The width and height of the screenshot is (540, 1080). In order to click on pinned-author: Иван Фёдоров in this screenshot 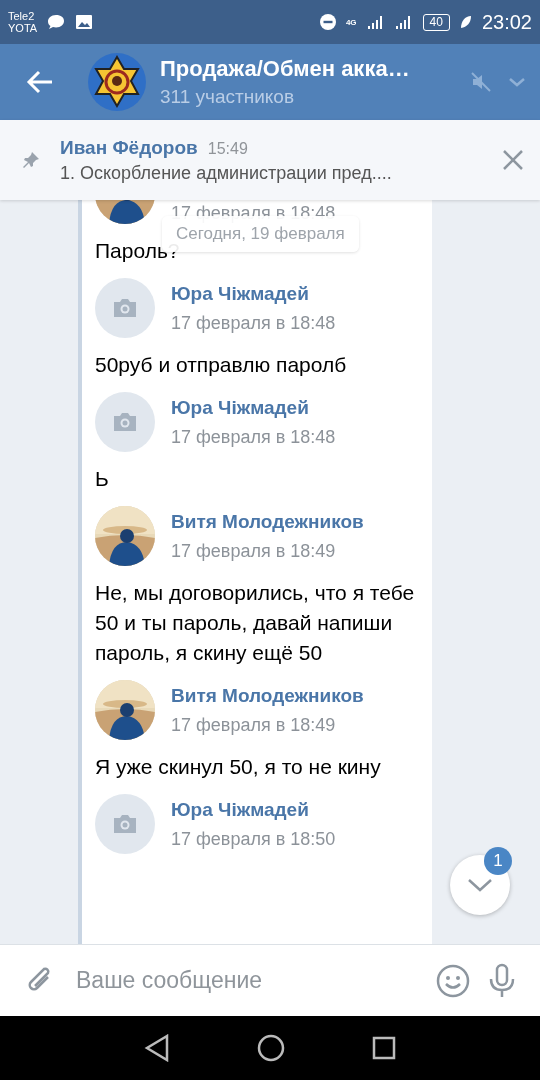, I will do `click(129, 147)`.